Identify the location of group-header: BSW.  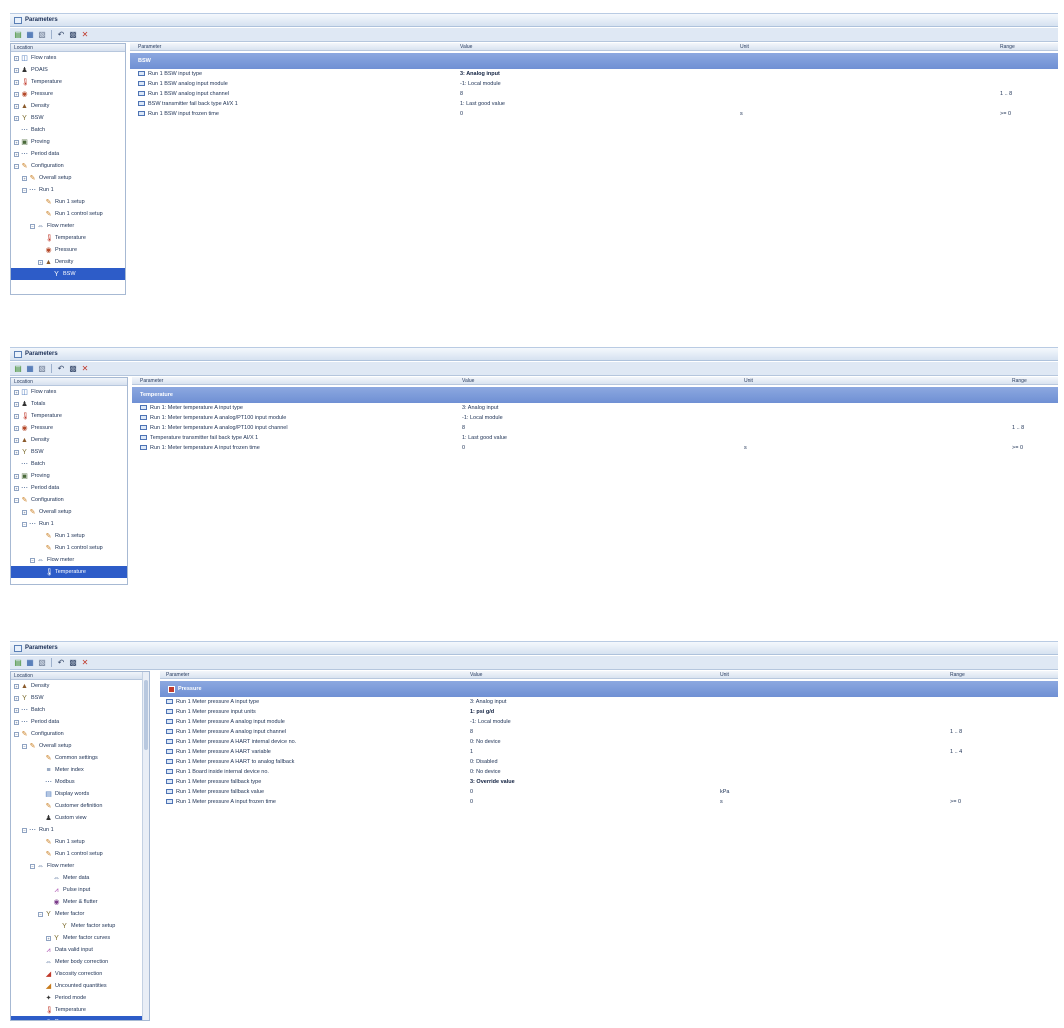
(594, 61).